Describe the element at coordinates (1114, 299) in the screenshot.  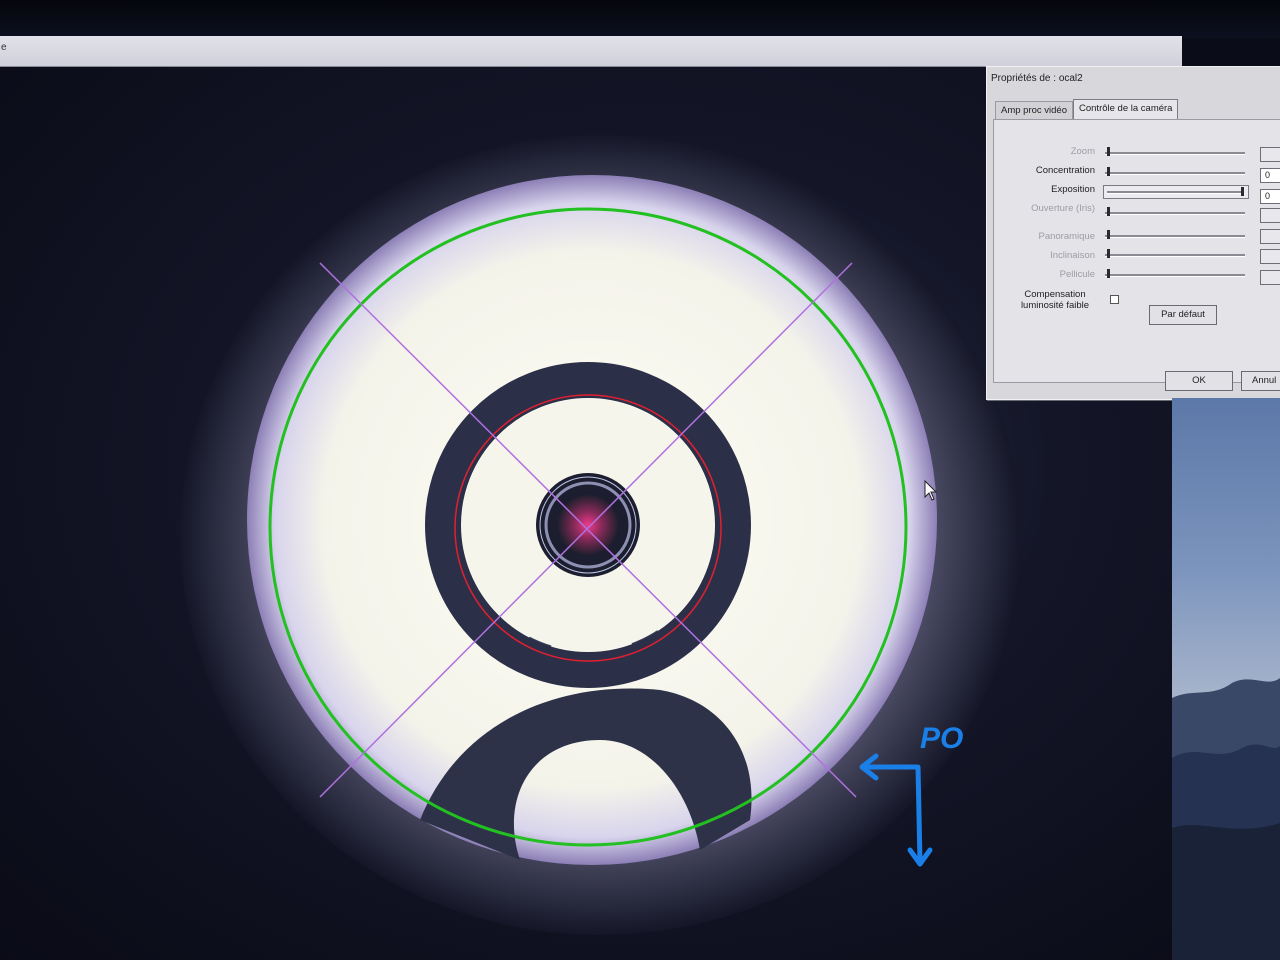
I see `low-light-compensation-checkbox` at that location.